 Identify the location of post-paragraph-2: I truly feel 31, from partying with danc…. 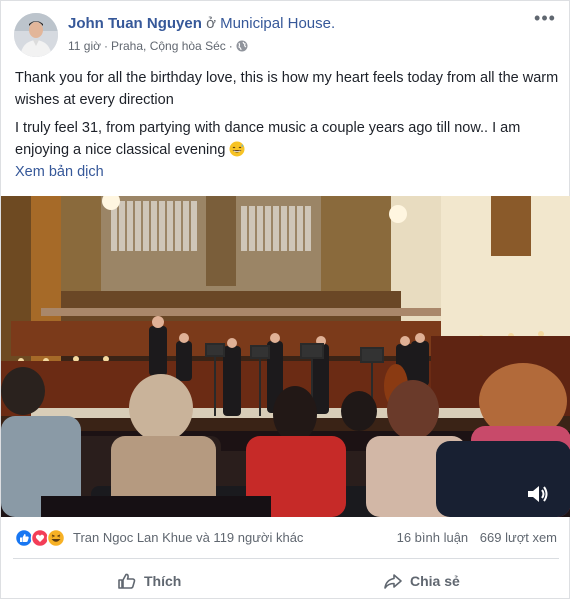
(288, 139).